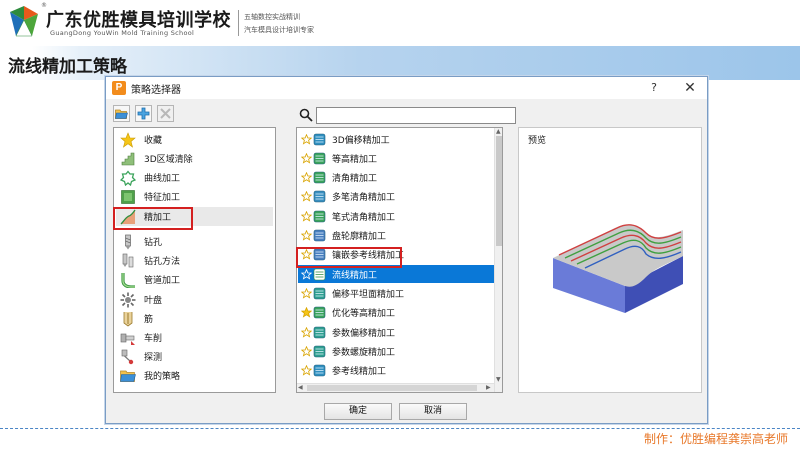 Image resolution: width=800 pixels, height=450 pixels. What do you see at coordinates (319, 158) in the screenshot?
I see `constant-z-icon` at bounding box center [319, 158].